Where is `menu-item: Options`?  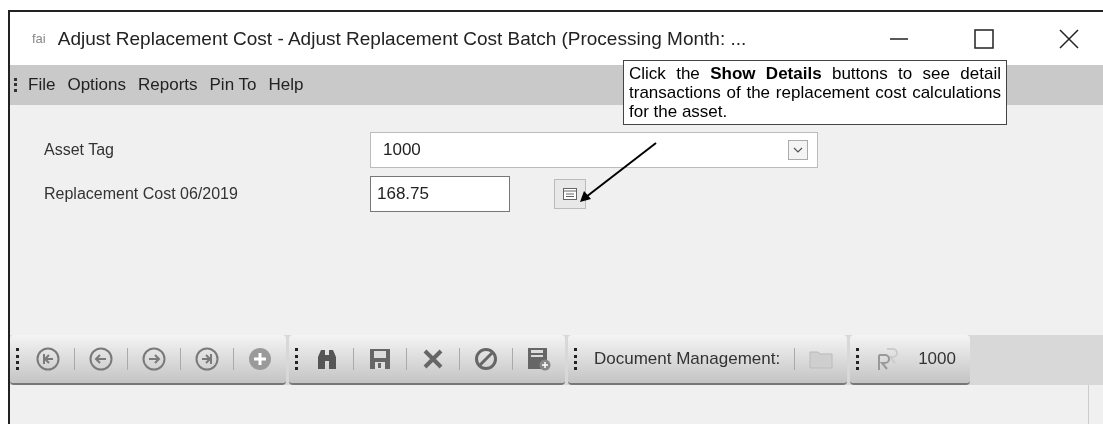 menu-item: Options is located at coordinates (96, 85).